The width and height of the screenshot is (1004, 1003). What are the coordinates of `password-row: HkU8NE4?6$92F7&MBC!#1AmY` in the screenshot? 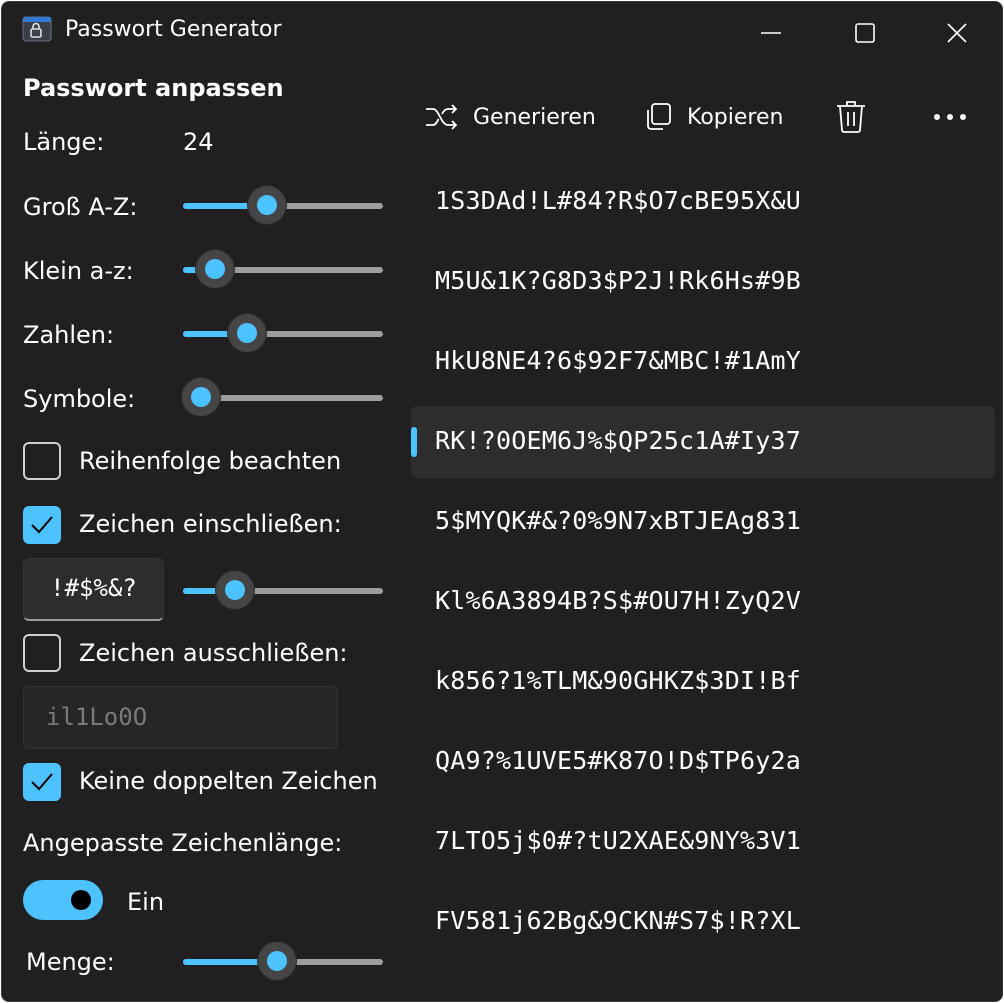 It's located at (703, 362).